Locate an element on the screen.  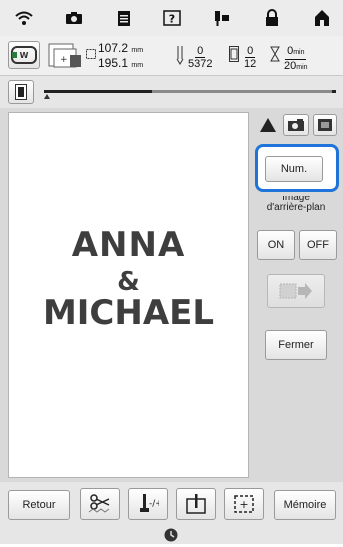
svg-text: W is located at coordinates (24, 55).